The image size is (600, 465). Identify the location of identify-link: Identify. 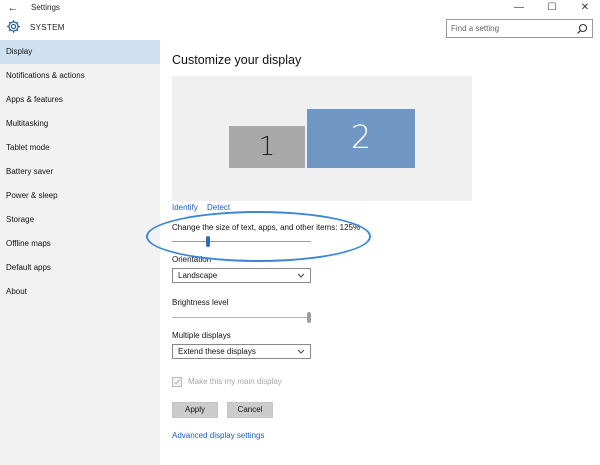
(185, 207).